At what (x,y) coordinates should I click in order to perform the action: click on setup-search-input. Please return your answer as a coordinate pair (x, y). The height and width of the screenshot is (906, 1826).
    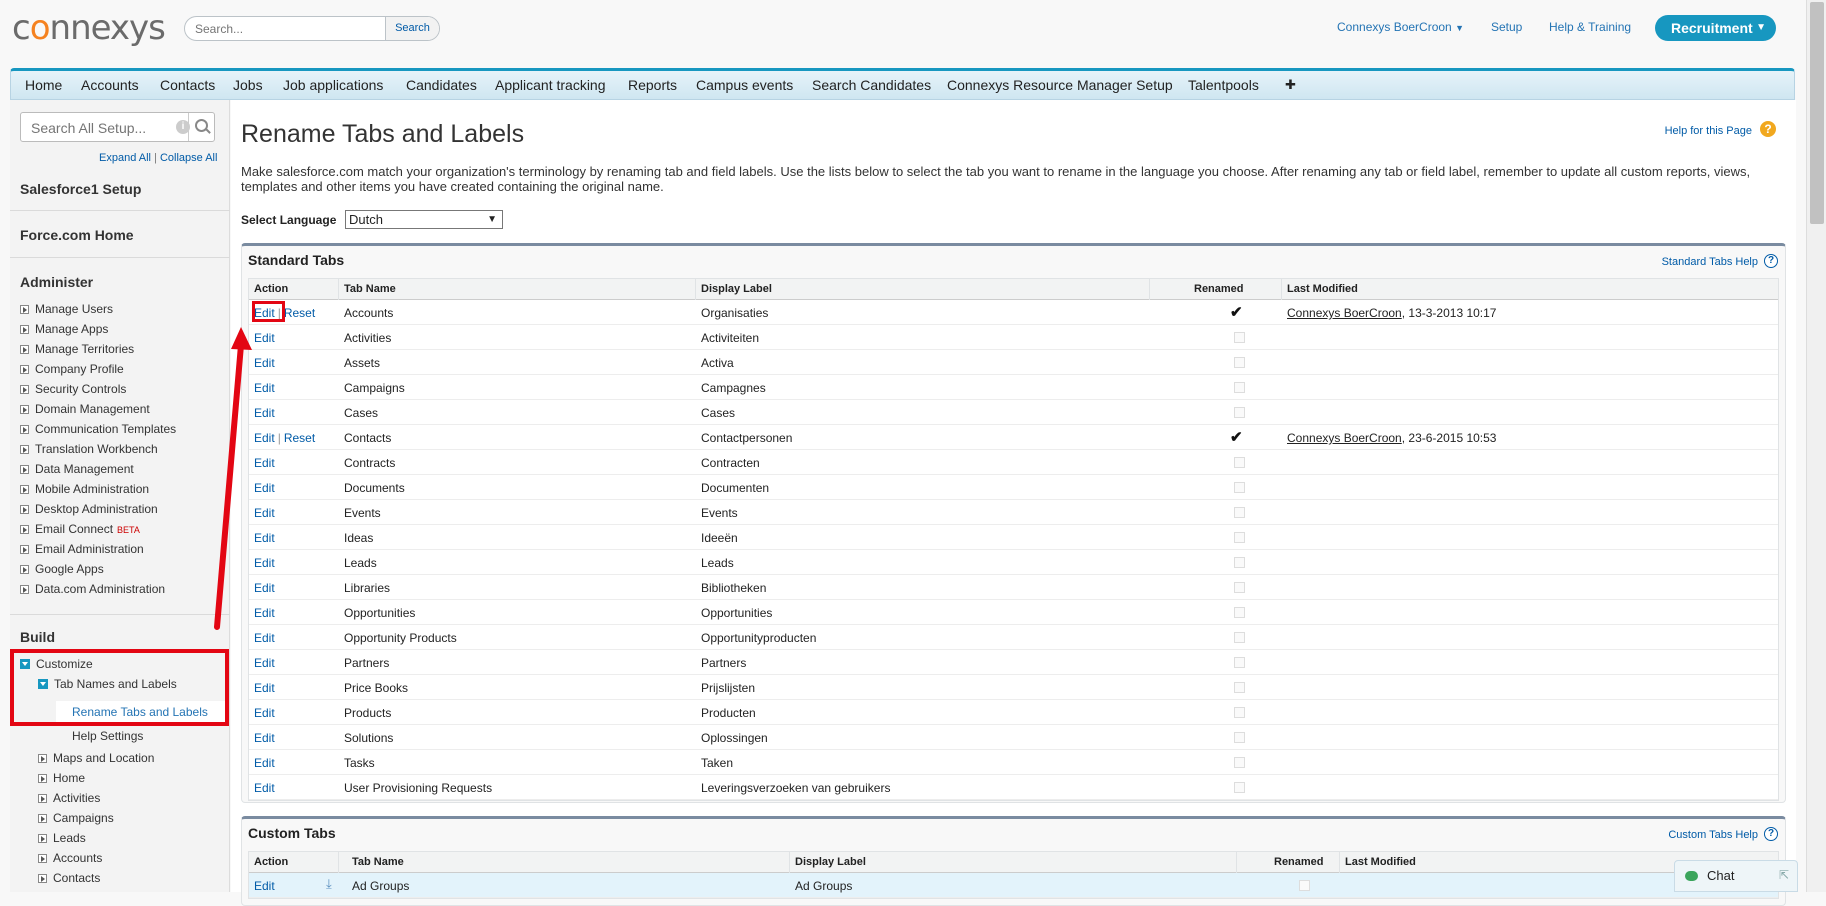
    Looking at the image, I should click on (99, 128).